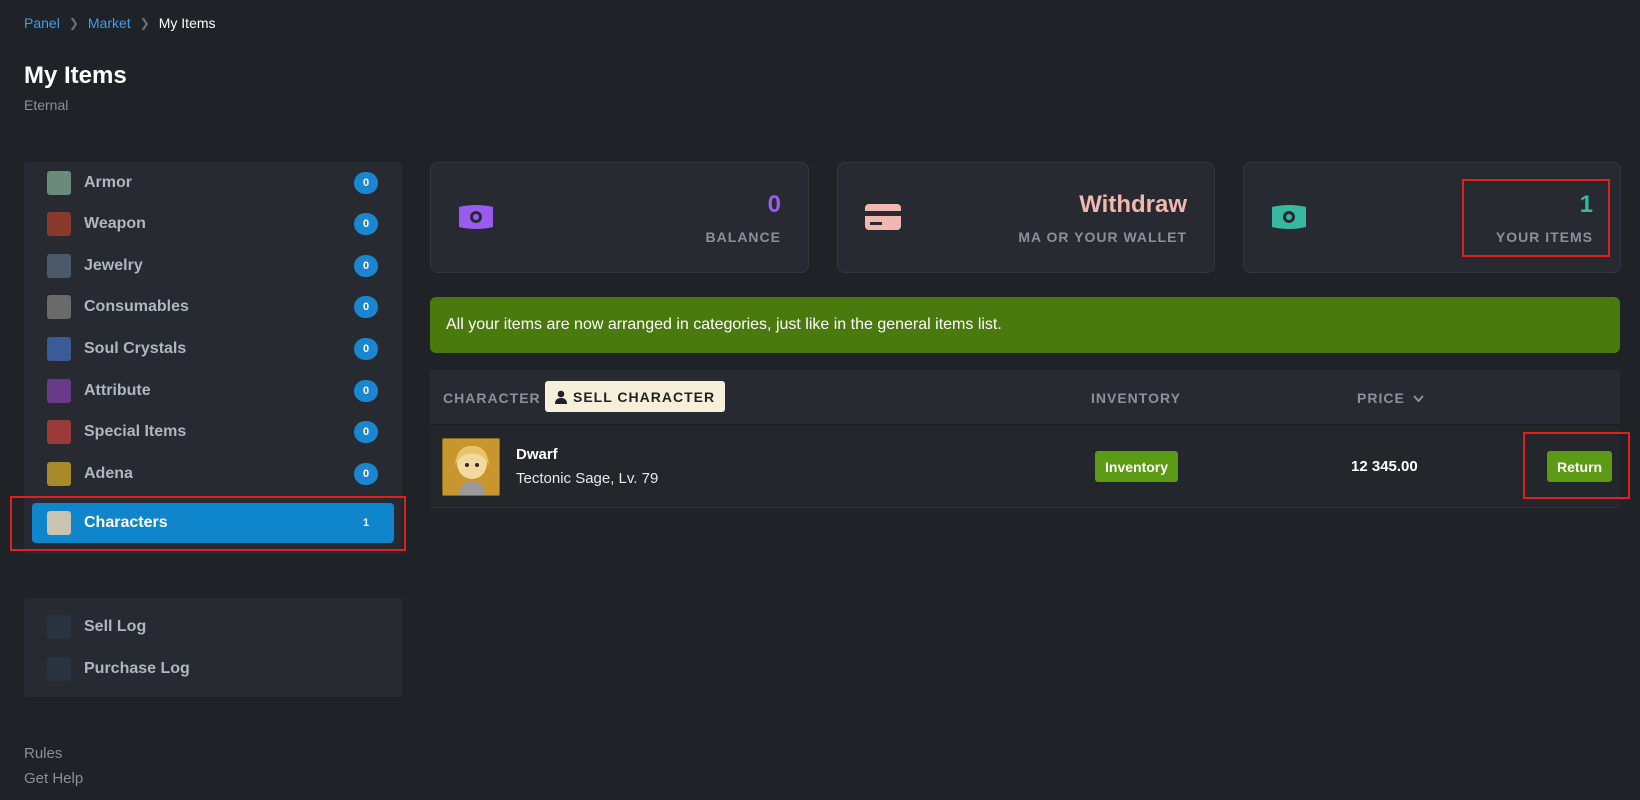 The height and width of the screenshot is (800, 1640). I want to click on credit-card-icon, so click(883, 217).